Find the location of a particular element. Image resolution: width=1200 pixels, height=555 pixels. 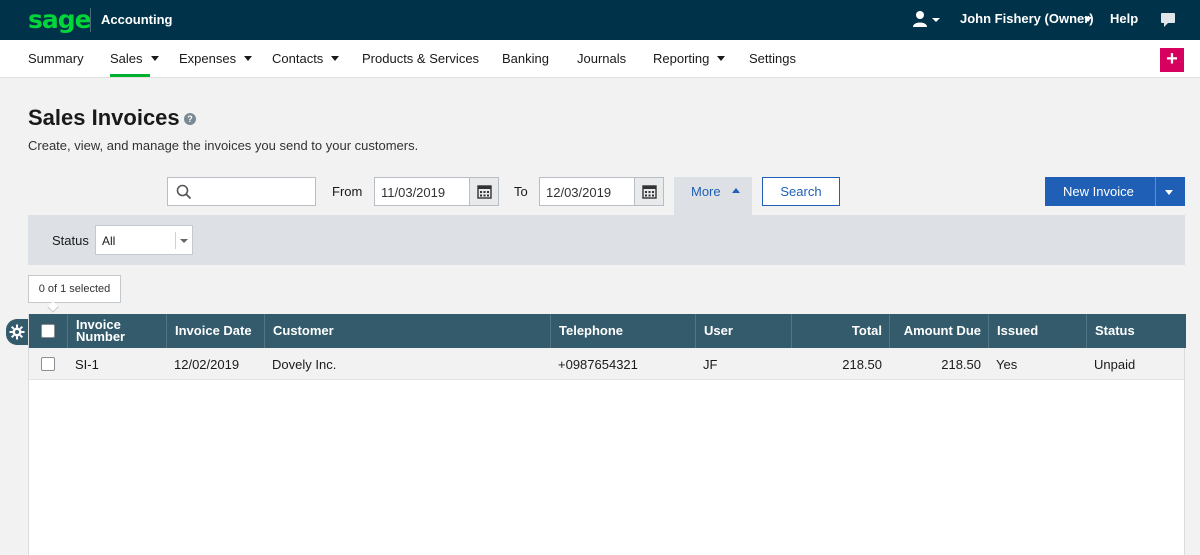

status-filter-label: Status is located at coordinates (70, 240).